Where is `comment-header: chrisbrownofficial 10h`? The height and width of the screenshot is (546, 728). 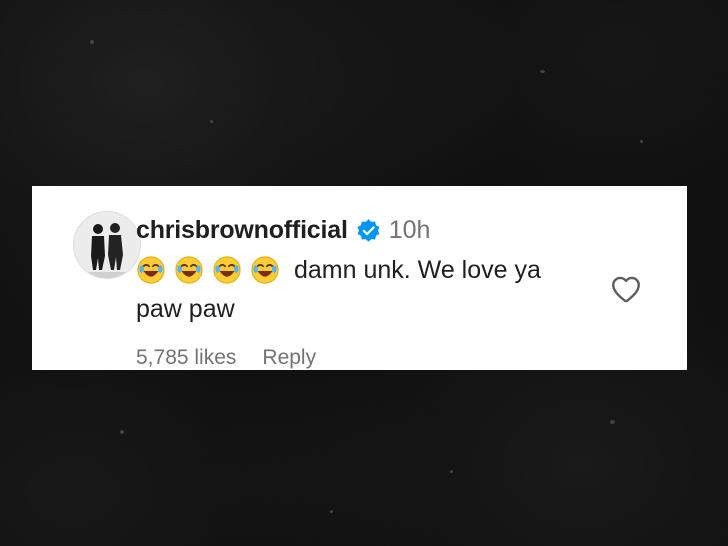 comment-header: chrisbrownofficial 10h is located at coordinates (283, 230).